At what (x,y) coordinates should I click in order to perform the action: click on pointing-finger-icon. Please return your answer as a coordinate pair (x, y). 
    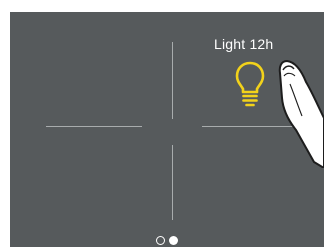
    Looking at the image, I should click on (301, 114).